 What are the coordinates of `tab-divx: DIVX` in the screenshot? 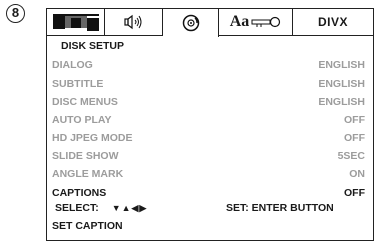 It's located at (333, 22).